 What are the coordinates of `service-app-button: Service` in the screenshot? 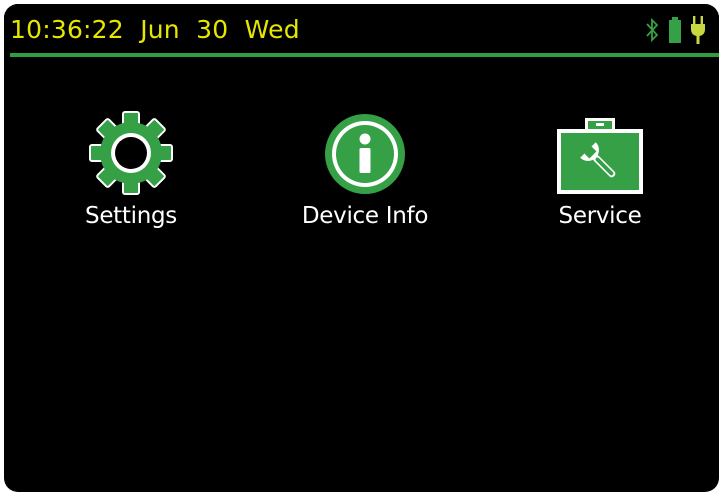 It's located at (600, 176).